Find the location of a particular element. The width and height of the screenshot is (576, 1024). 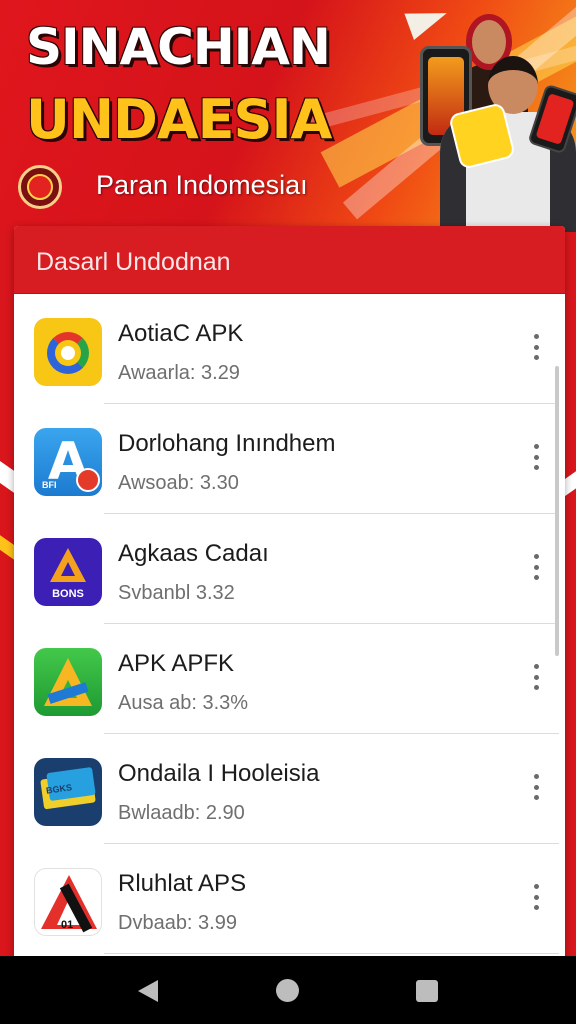

app-name: Agkaas Cadaı is located at coordinates (193, 553).